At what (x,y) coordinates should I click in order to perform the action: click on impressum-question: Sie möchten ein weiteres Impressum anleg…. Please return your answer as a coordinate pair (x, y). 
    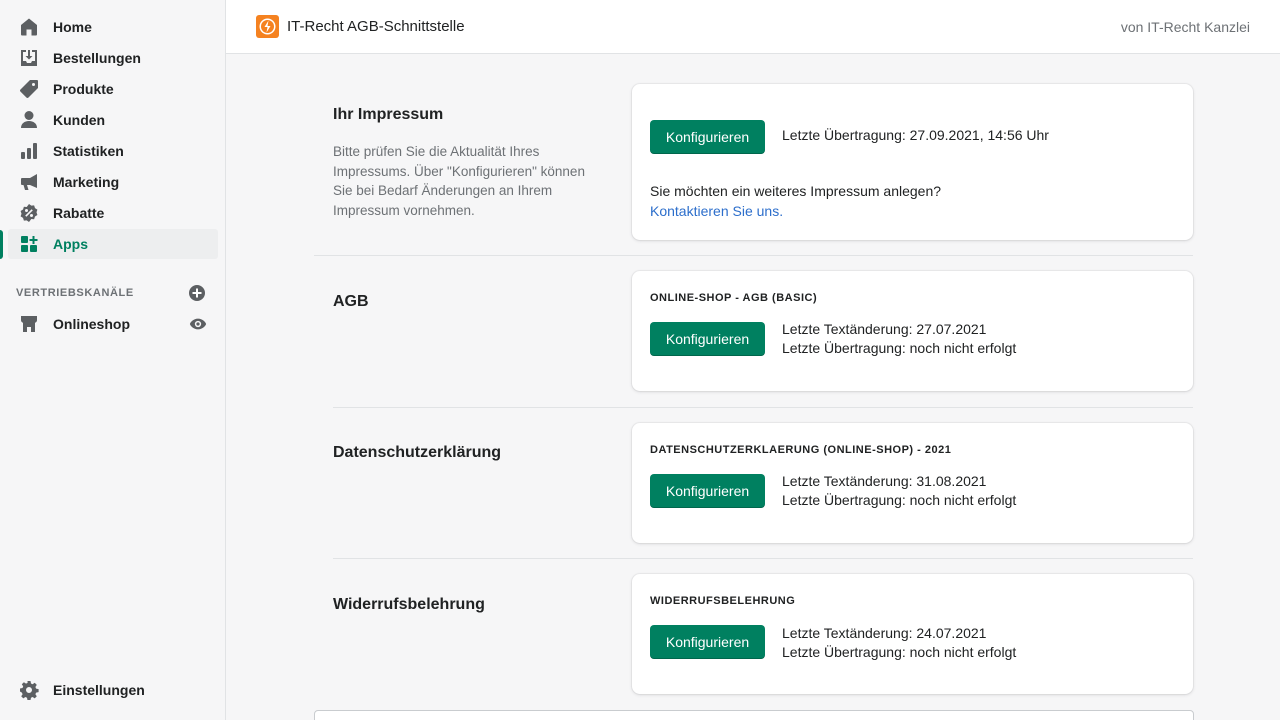
    Looking at the image, I should click on (796, 191).